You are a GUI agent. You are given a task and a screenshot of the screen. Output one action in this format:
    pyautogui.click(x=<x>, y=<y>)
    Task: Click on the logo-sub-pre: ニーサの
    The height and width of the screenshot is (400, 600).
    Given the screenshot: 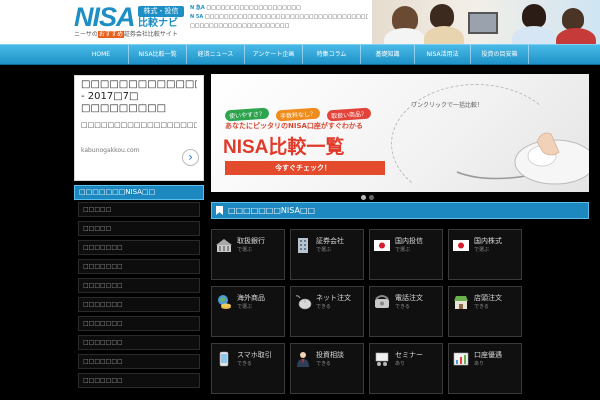 What is the action you would take?
    pyautogui.click(x=86, y=34)
    